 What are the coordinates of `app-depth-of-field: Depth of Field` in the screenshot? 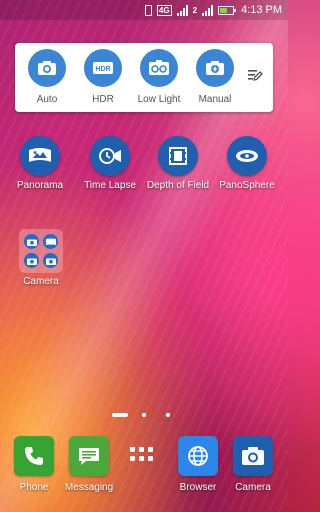 It's located at (178, 163).